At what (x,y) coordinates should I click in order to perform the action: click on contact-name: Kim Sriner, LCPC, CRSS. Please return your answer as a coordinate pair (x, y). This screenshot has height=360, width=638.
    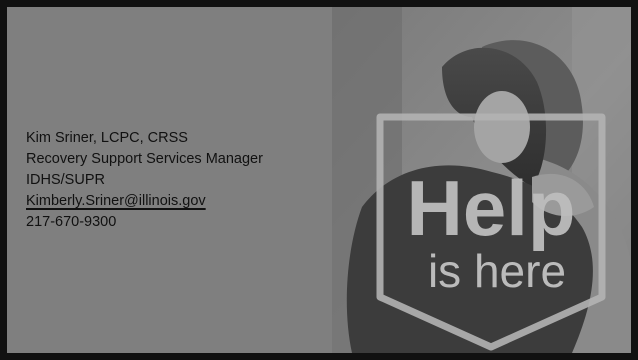
    Looking at the image, I should click on (107, 138).